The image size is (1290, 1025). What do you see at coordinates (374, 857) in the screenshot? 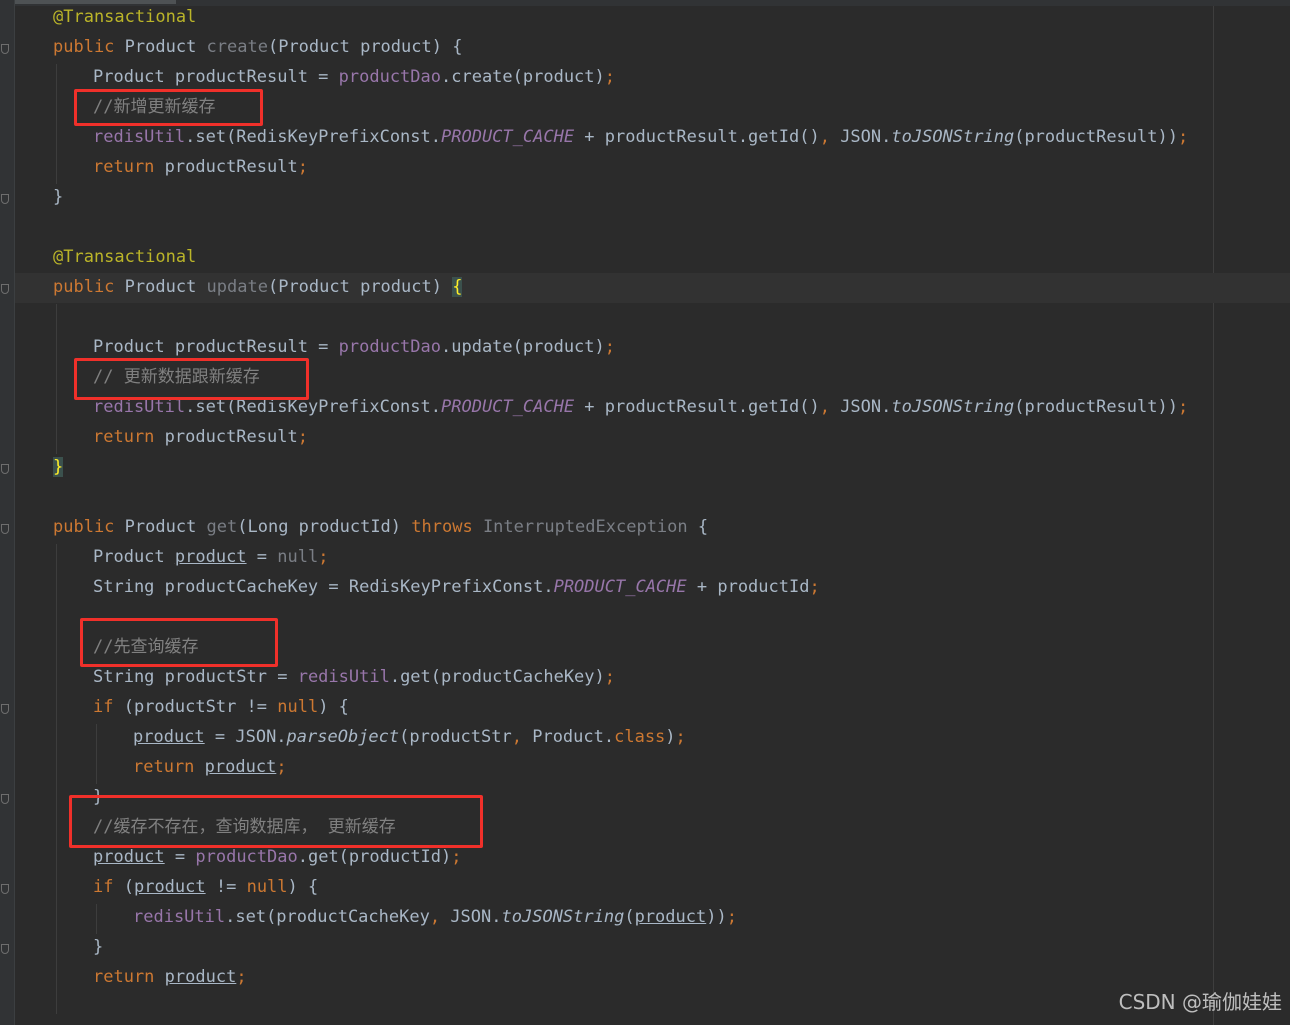
I see `code-token: .get(productId)` at bounding box center [374, 857].